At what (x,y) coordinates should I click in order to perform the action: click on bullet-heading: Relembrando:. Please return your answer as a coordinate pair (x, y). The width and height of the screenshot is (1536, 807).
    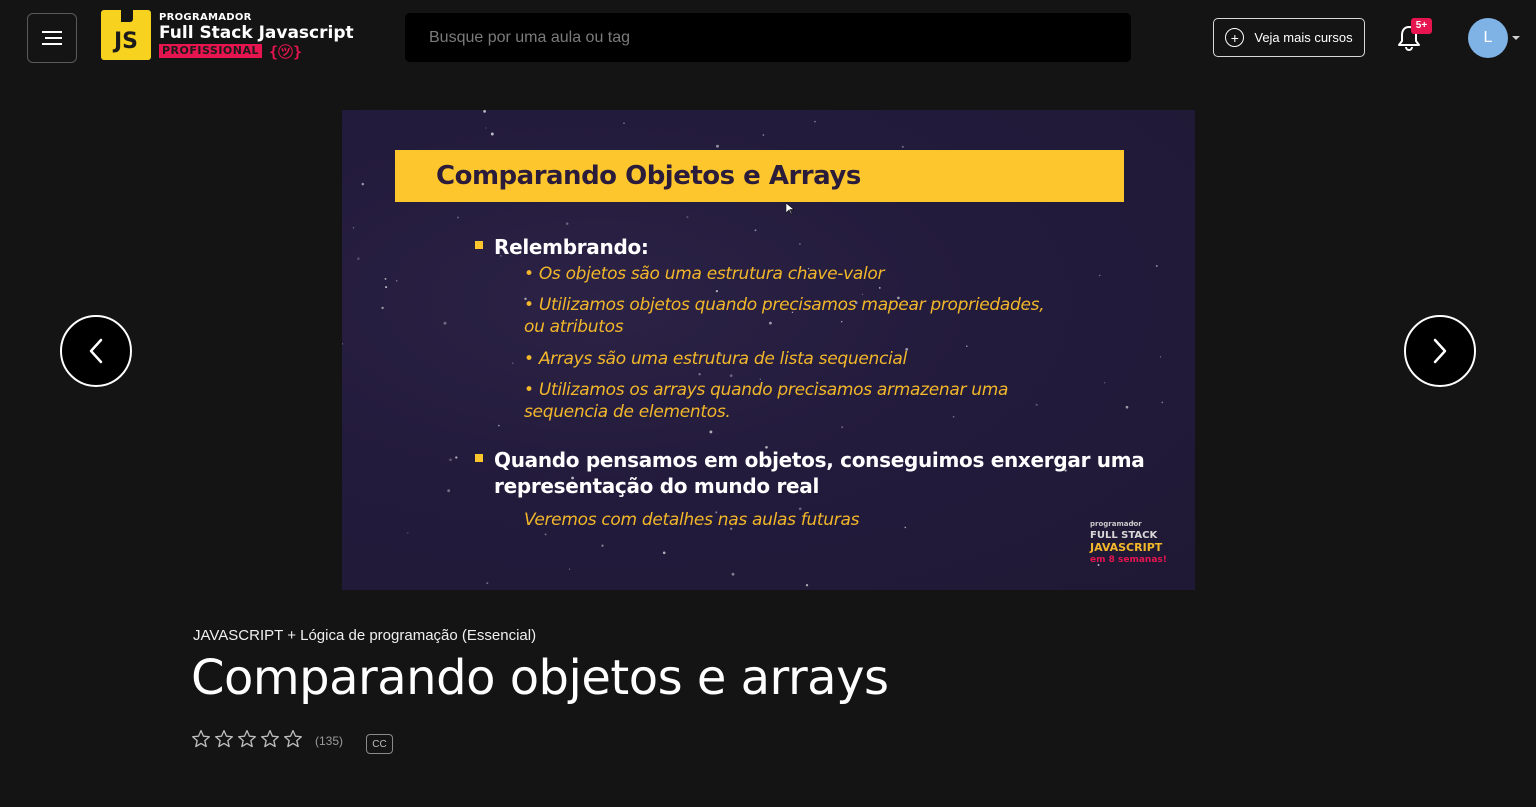
    Looking at the image, I should click on (571, 247).